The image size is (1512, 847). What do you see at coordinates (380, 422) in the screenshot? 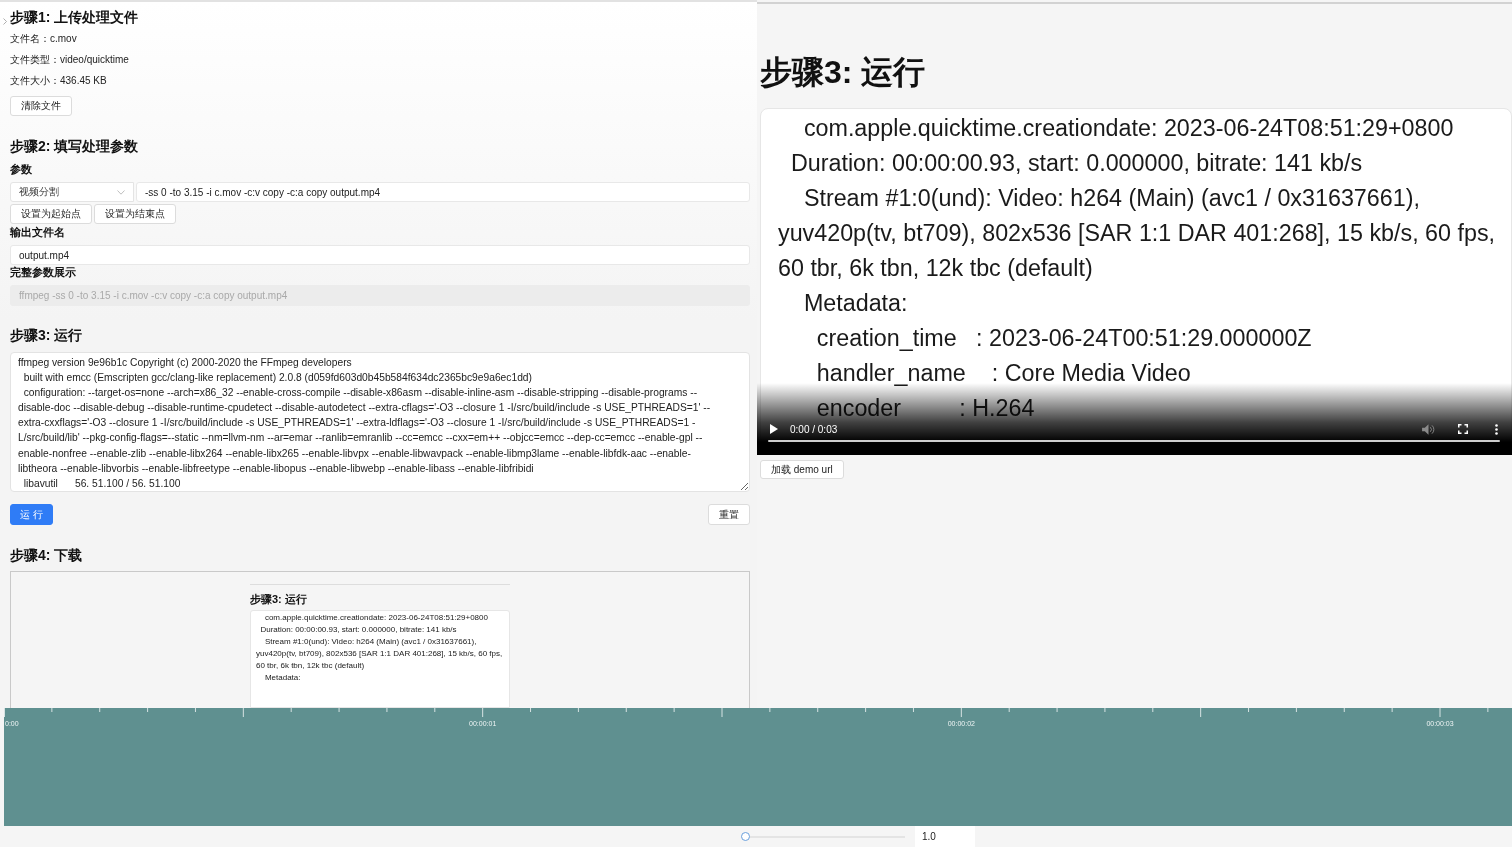
I see `log-textarea: ffmpeg version 9e96b1c Copyright (c) 2000-2020 the FFmpeg developers built with emcc (Emscripten gcc/clang-like replacement) 2.0.8 (d059fd603d0b45b584f634dc2365bc9e9a6ec1dd) configuration: --target-os=none --arch=x86_32 --enable-cross-compile --disable-x86asm --disable-inline-asm --disable-stripping --disable-programs --disable-doc --disable-debug --disable-runtime-cpudetect --disable-autodetect --extra-cflags='-O3 --closure 1 -I/src/build/include -s USE_PTHREADS=1' --extra-cxxflags='-O3 --closure 1 -I/src/build/include -s USE_PTHREADS=1' --extra-ldflags='-O3 --closure 1 -I/src/build/include -s USE_PTHREADS=1 -L/src/build/lib' --pkg-config-flags=--static --nm=llvm-nm --ar=emar --ranlib=emranlib --cc=emcc --cxx=em++ --objcc=emcc --dep-cc=emcc --enable-gpl --enable-nonfree --enable-zlib --enable-libx264 --enable-libx265 --enable-libvpx --enable-libwavpack --enable-libmp3lame --enable-libfdk-aac --enable-libtheora --enable-libvorbis --enable-libfreetype --enable-libopus --enable-libwebp --enable-libass --enable-libfribidi libavutil 56. 51.100 / 56. 51.100` at bounding box center [380, 422].